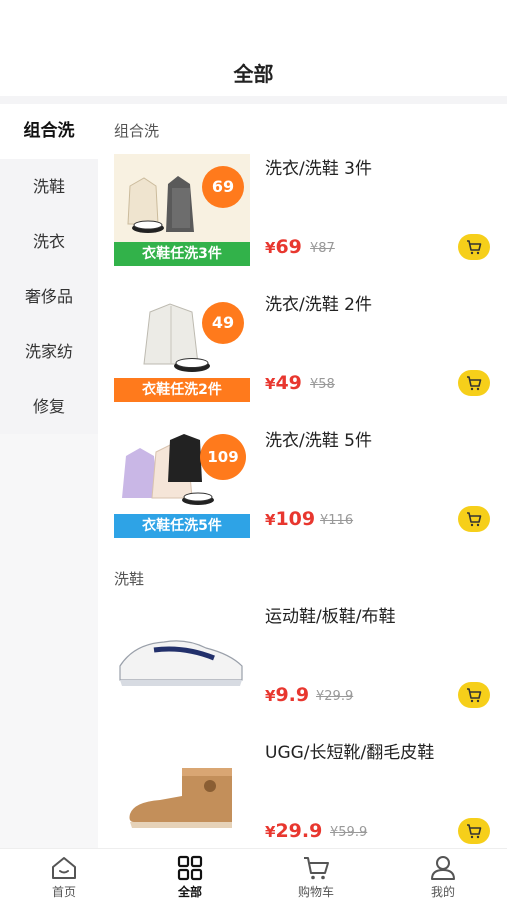 This screenshot has height=901, width=507. I want to click on product-price: ¥9.9, so click(287, 695).